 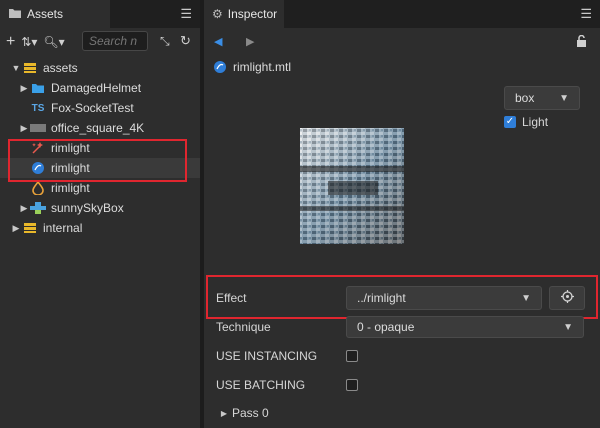 I want to click on gear-icon: ⚙, so click(x=217, y=14).